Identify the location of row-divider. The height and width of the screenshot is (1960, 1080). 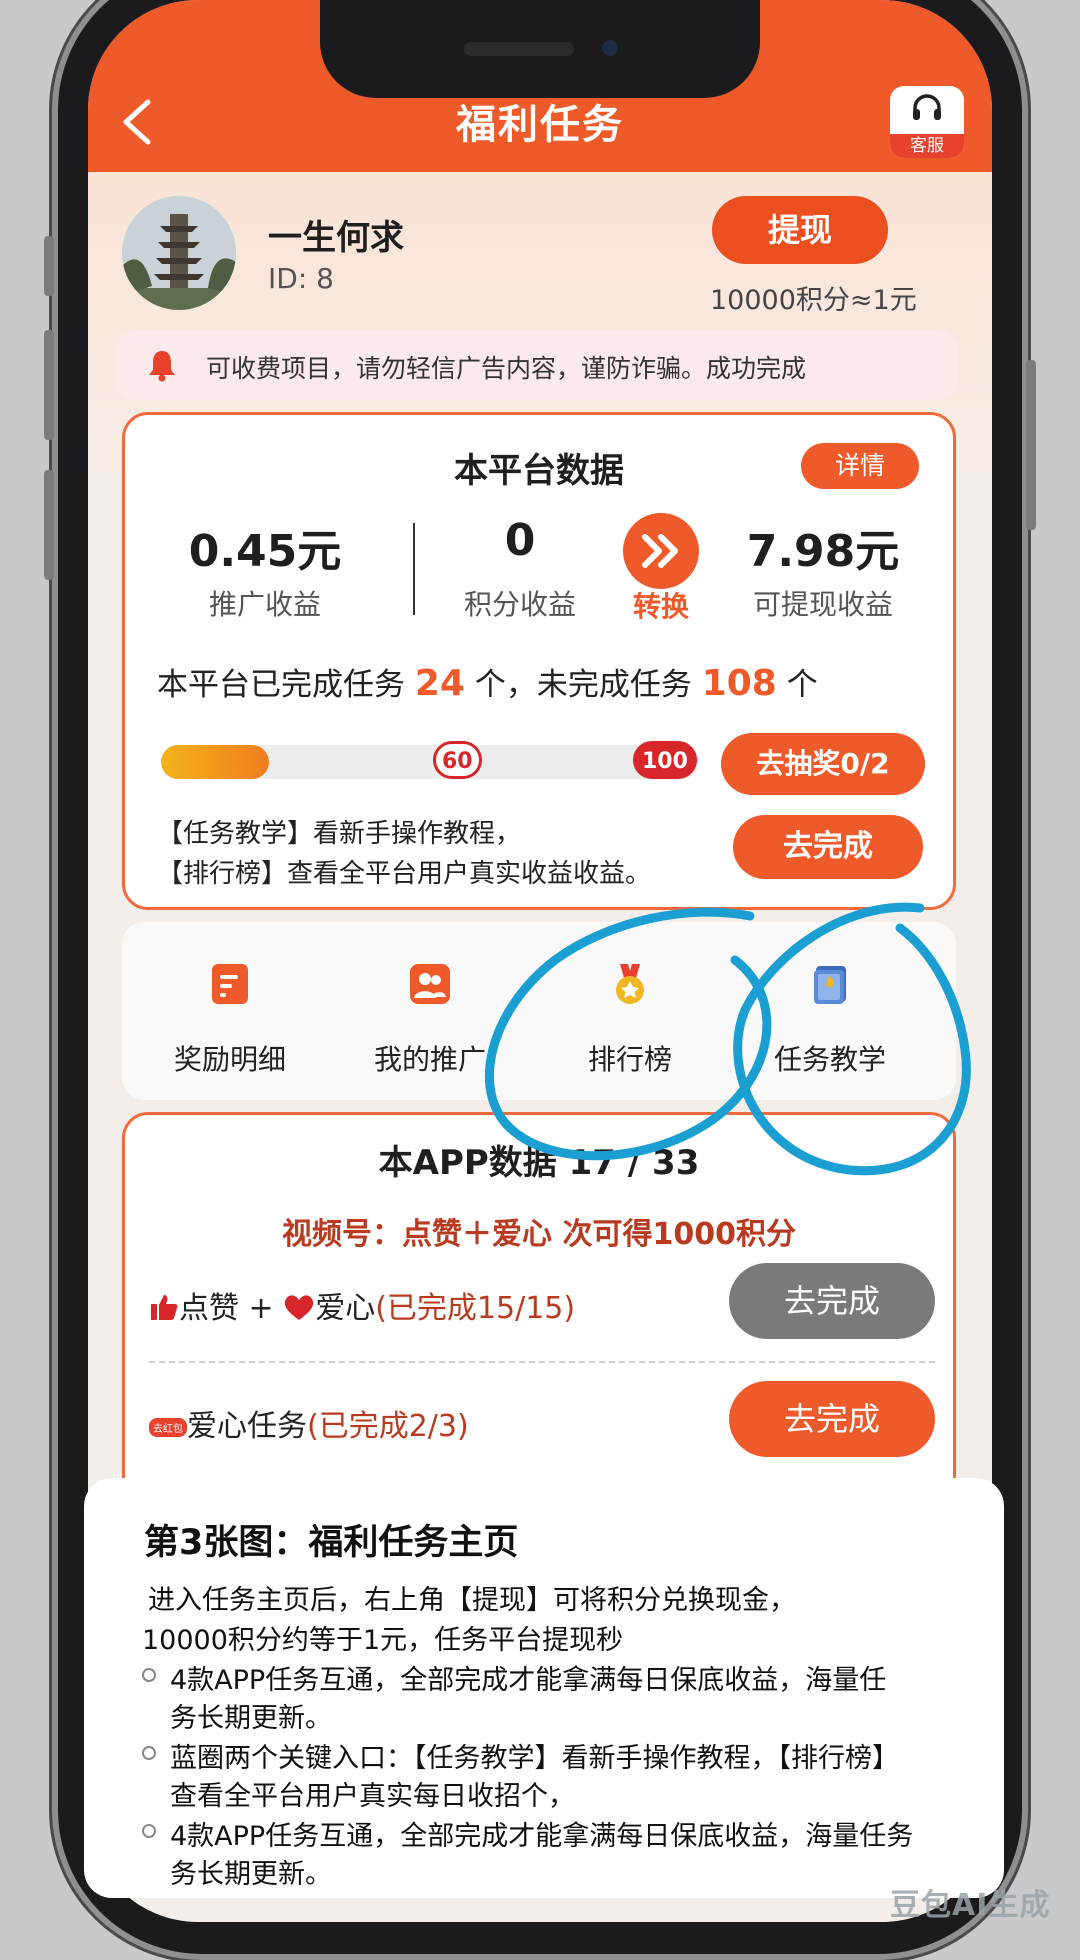
(542, 1362).